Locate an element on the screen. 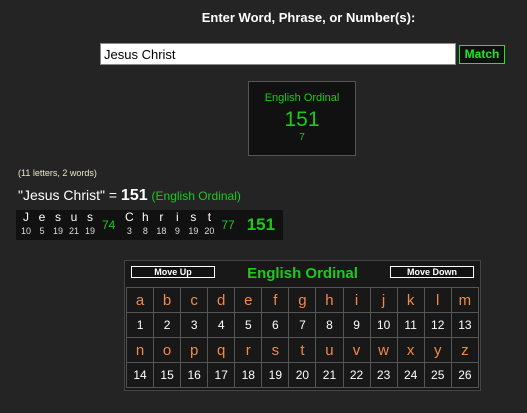 The width and height of the screenshot is (527, 413). word-group: J 10 e 5 s 19 u 21 s 19 is located at coordinates (58, 225).